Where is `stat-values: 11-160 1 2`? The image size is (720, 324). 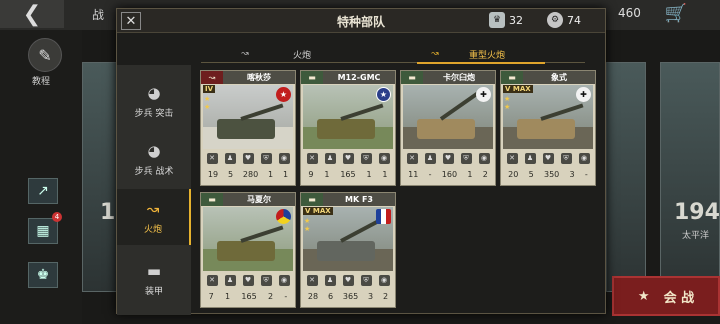
stat-values: 11-160 1 2 is located at coordinates (448, 174).